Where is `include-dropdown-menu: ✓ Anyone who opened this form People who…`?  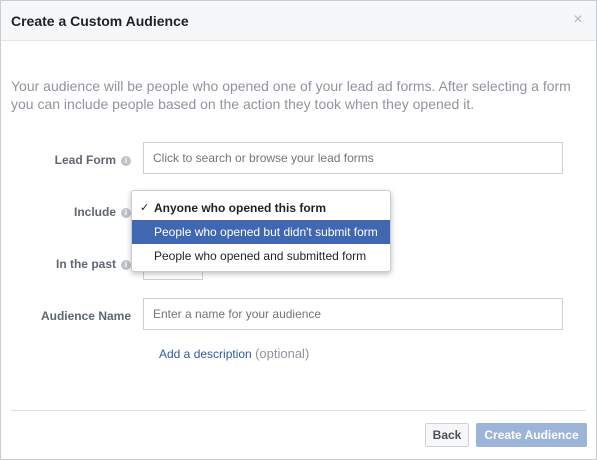 include-dropdown-menu: ✓ Anyone who opened this form People who… is located at coordinates (261, 231).